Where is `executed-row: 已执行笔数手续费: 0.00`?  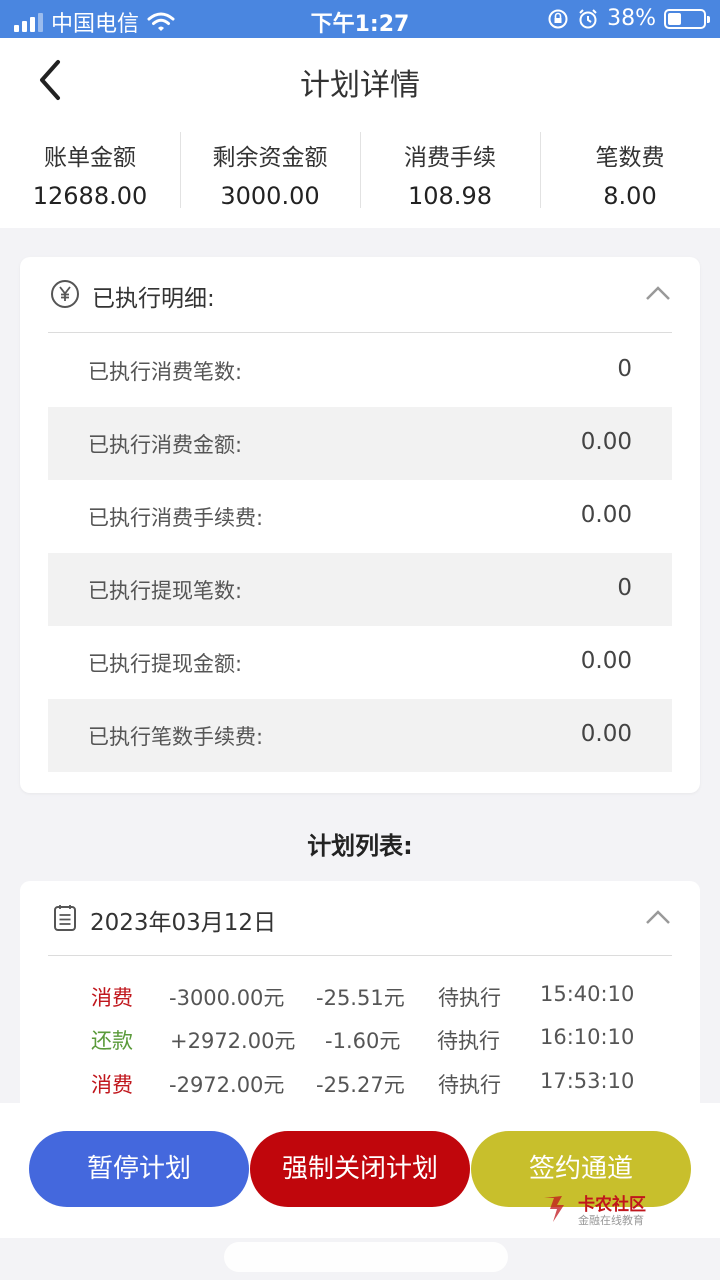 executed-row: 已执行笔数手续费: 0.00 is located at coordinates (360, 735).